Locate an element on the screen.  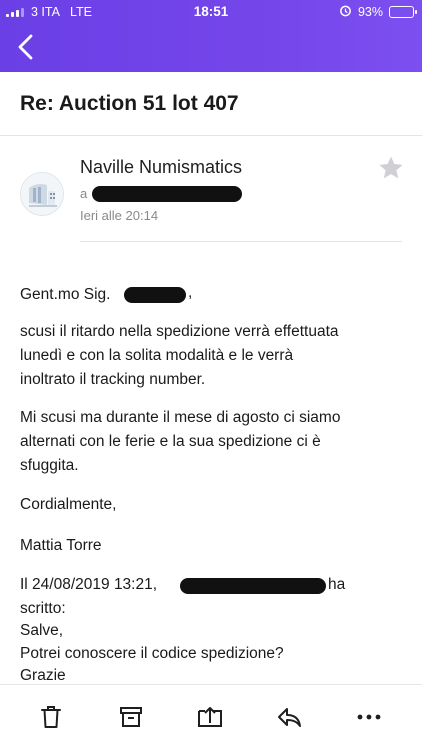
delete-button is located at coordinates (51, 717).